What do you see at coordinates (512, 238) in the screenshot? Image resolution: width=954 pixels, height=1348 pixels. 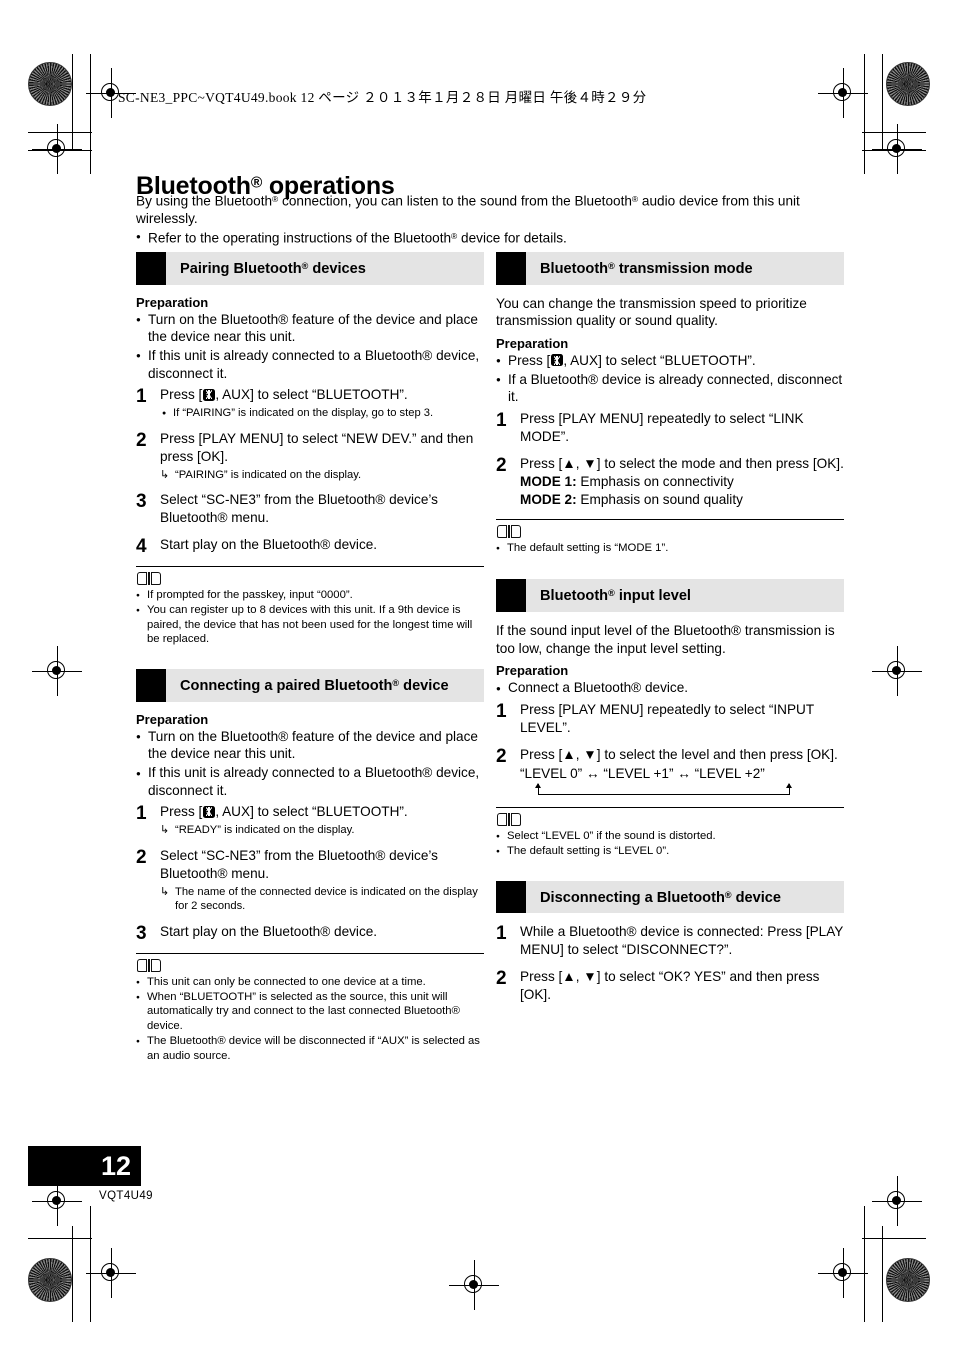 I see `intro-bullet-text-b: device for details.` at bounding box center [512, 238].